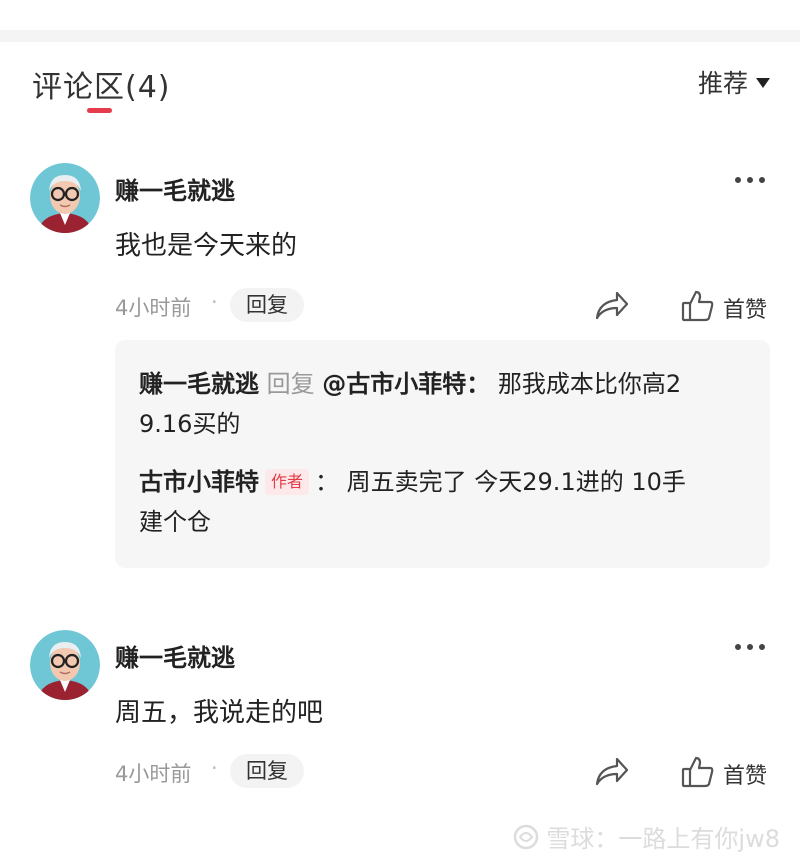  I want to click on title-underline, so click(99, 110).